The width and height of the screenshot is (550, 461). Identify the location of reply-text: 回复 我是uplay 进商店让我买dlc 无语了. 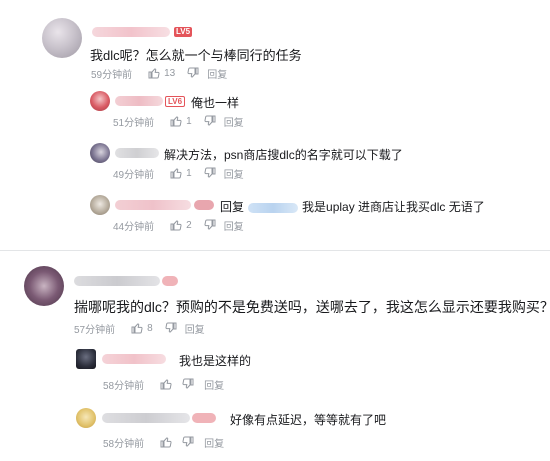
(352, 206).